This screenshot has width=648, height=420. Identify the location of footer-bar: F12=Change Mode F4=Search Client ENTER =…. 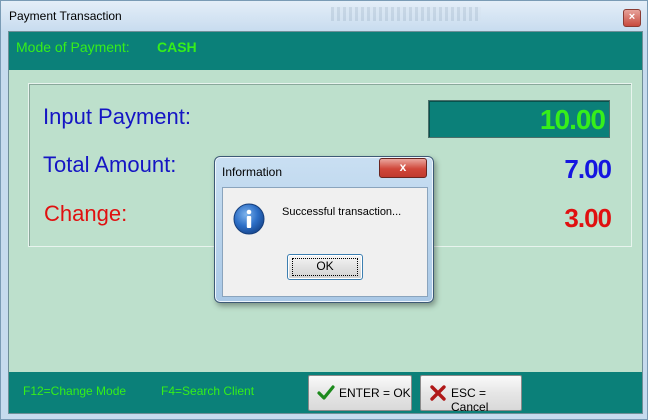
(325, 393).